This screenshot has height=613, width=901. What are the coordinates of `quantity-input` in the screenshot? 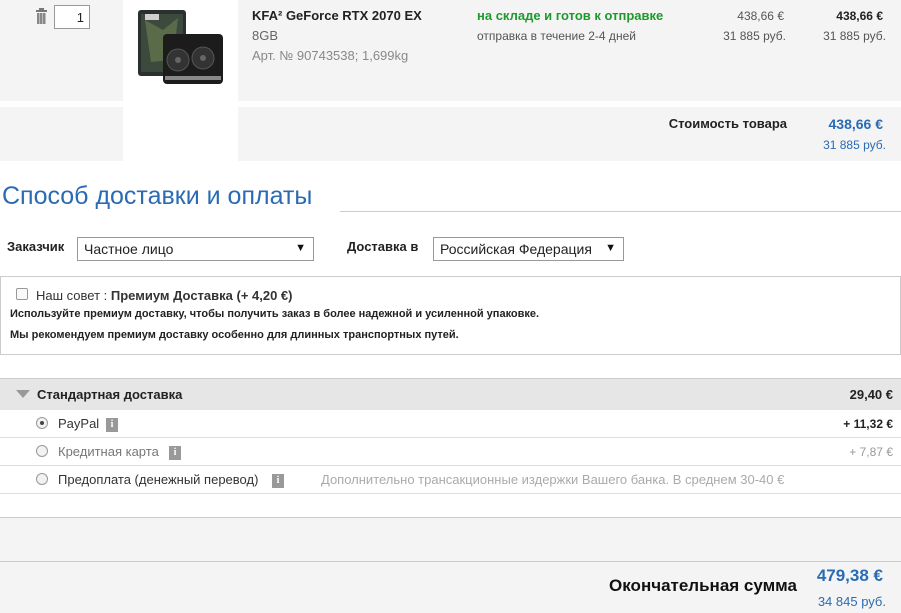 It's located at (72, 17).